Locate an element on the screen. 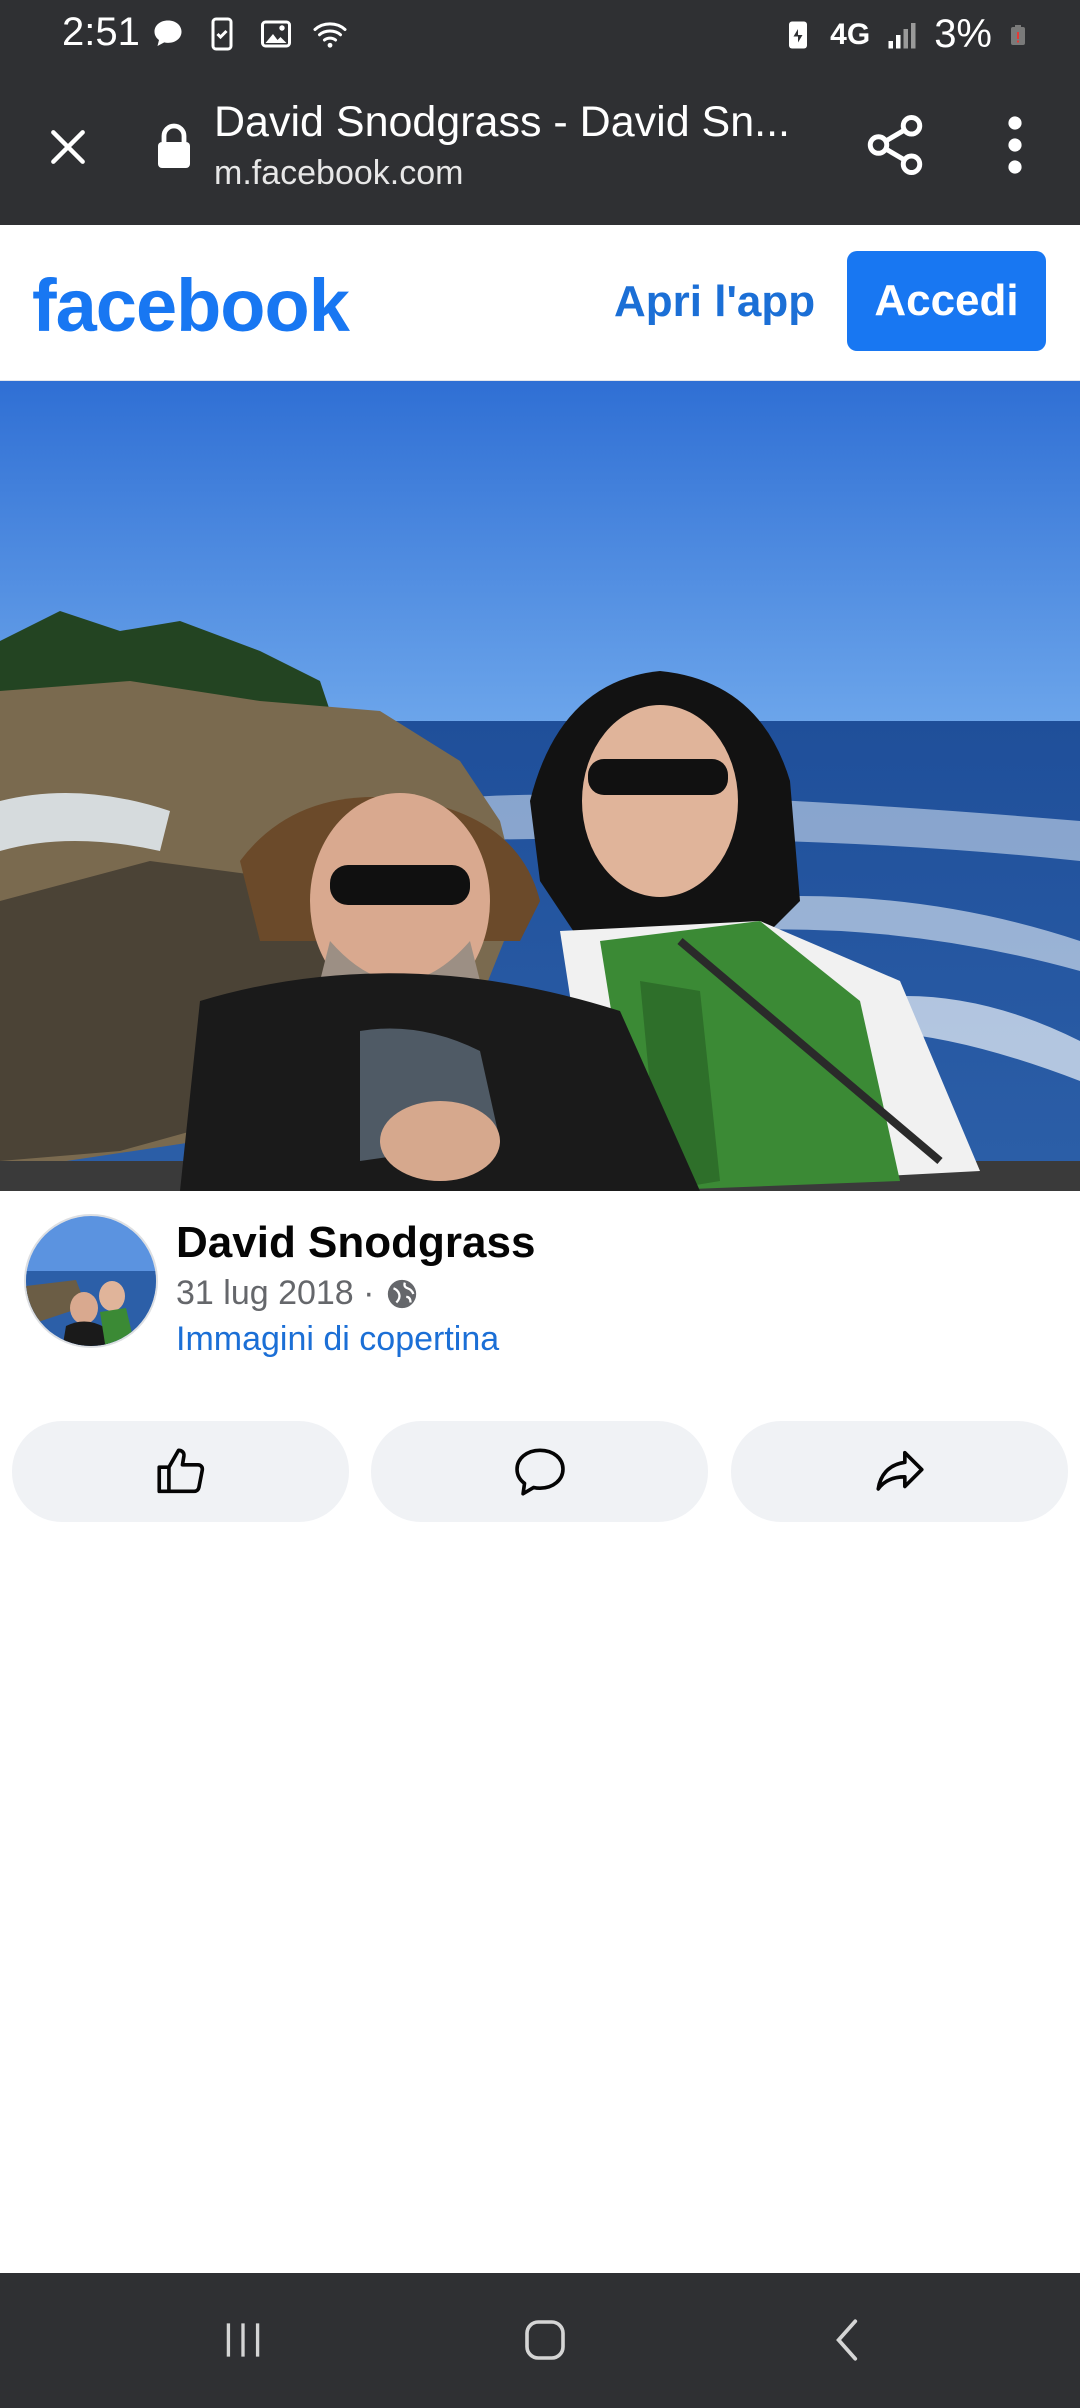 Image resolution: width=1080 pixels, height=2408 pixels. network-type: 4G is located at coordinates (850, 34).